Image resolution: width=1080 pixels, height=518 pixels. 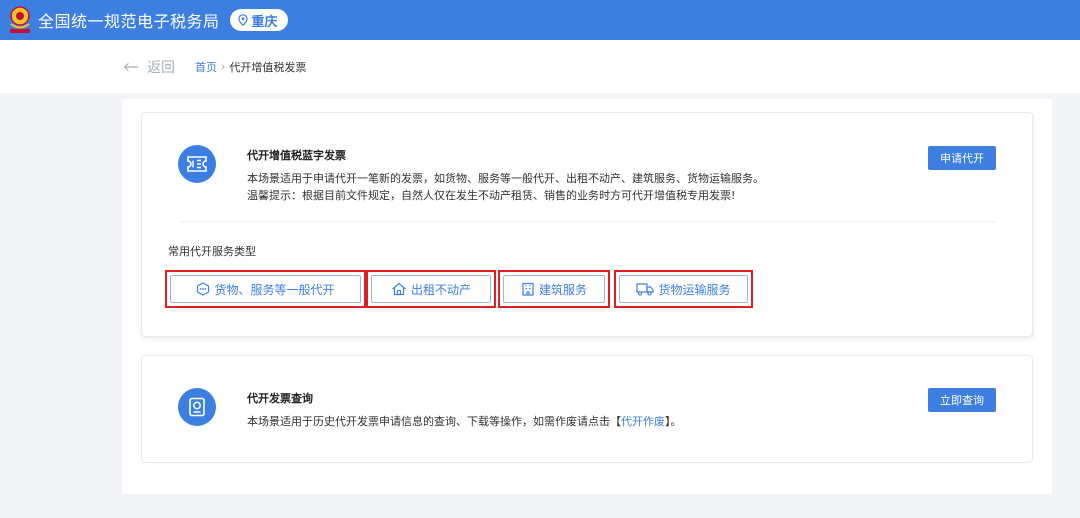 I want to click on tax-emblem-icon, so click(x=20, y=20).